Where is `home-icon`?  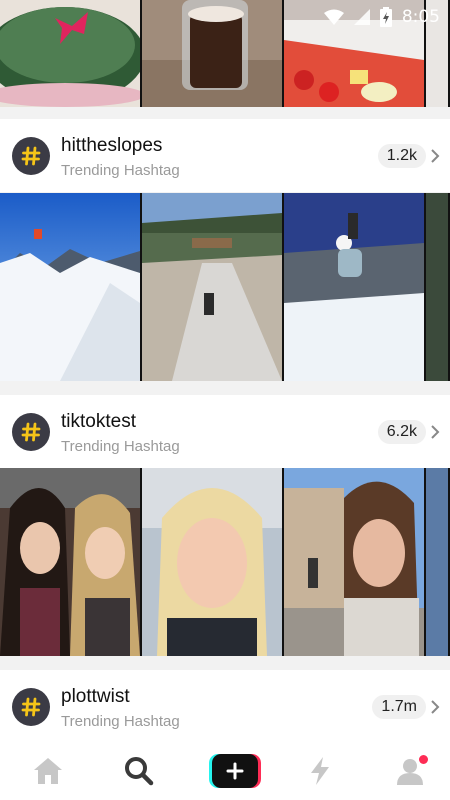 home-icon is located at coordinates (48, 771).